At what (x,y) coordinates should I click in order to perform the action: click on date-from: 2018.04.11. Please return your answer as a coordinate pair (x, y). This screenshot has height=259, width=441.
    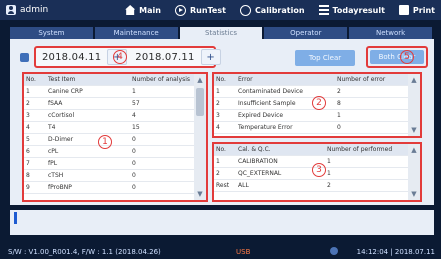
    Looking at the image, I should click on (71, 57).